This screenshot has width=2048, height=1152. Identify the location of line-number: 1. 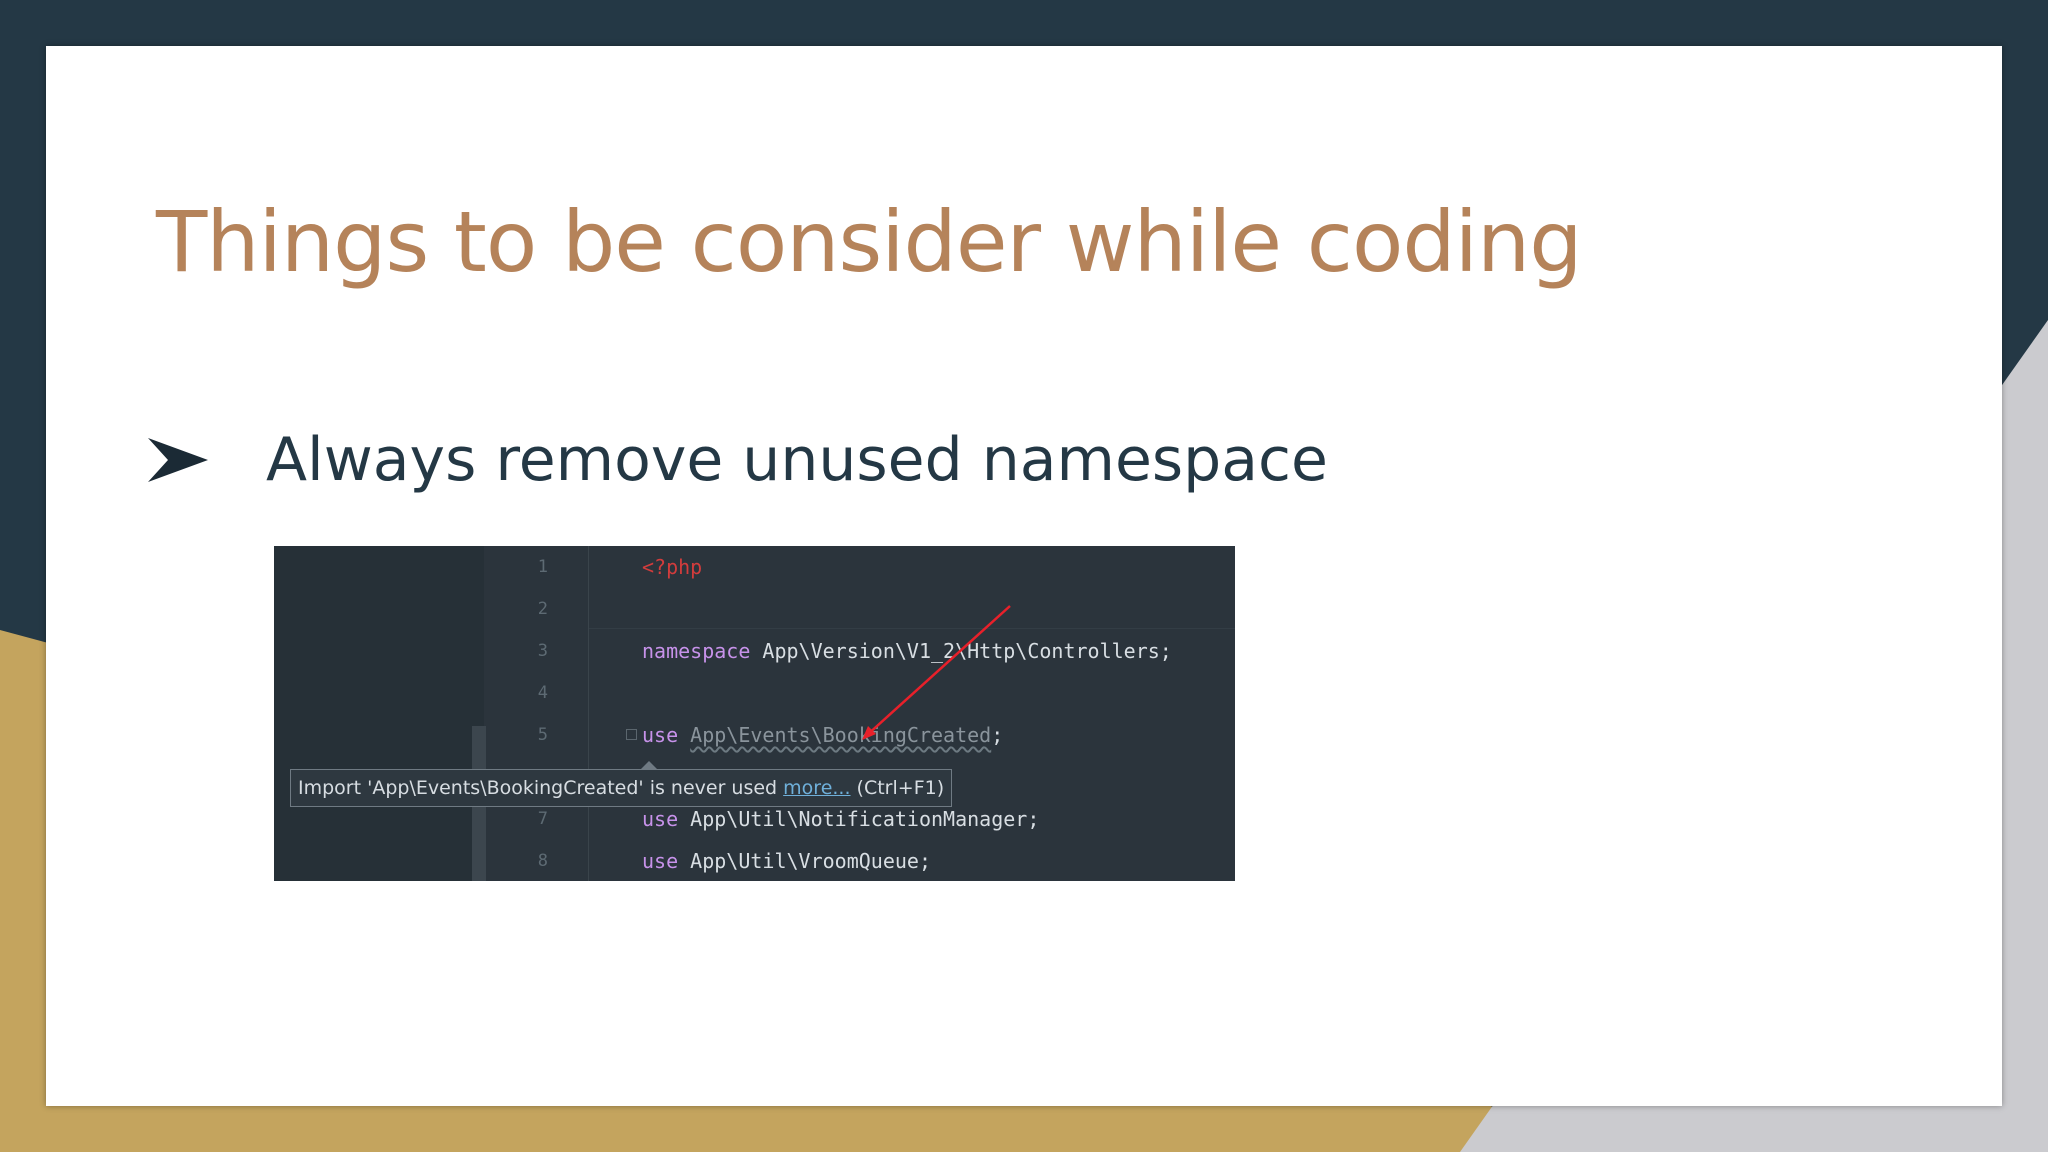
(542, 567).